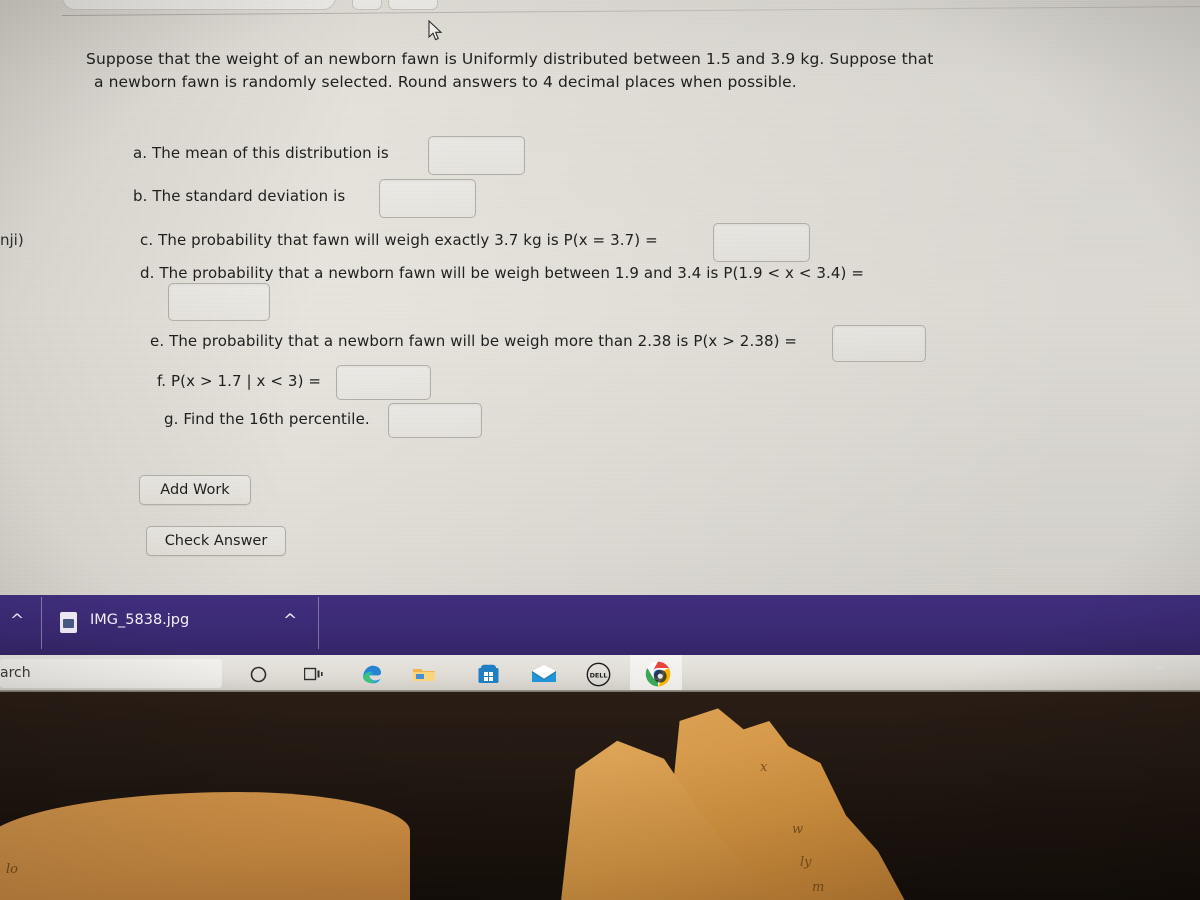 This screenshot has height=900, width=1200. What do you see at coordinates (544, 674) in the screenshot?
I see `mail-icon` at bounding box center [544, 674].